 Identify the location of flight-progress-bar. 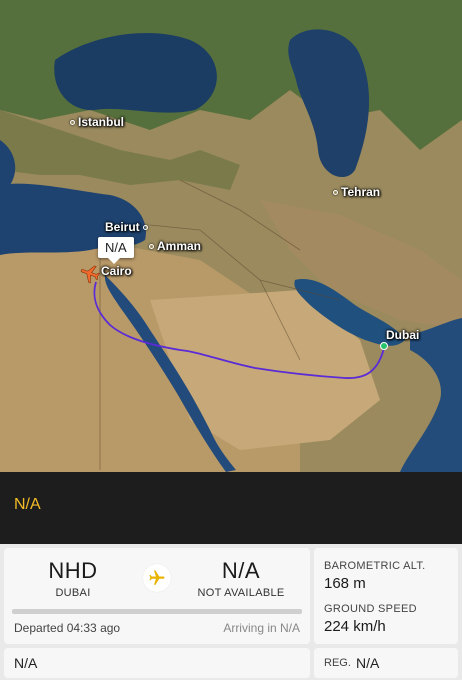
(157, 611).